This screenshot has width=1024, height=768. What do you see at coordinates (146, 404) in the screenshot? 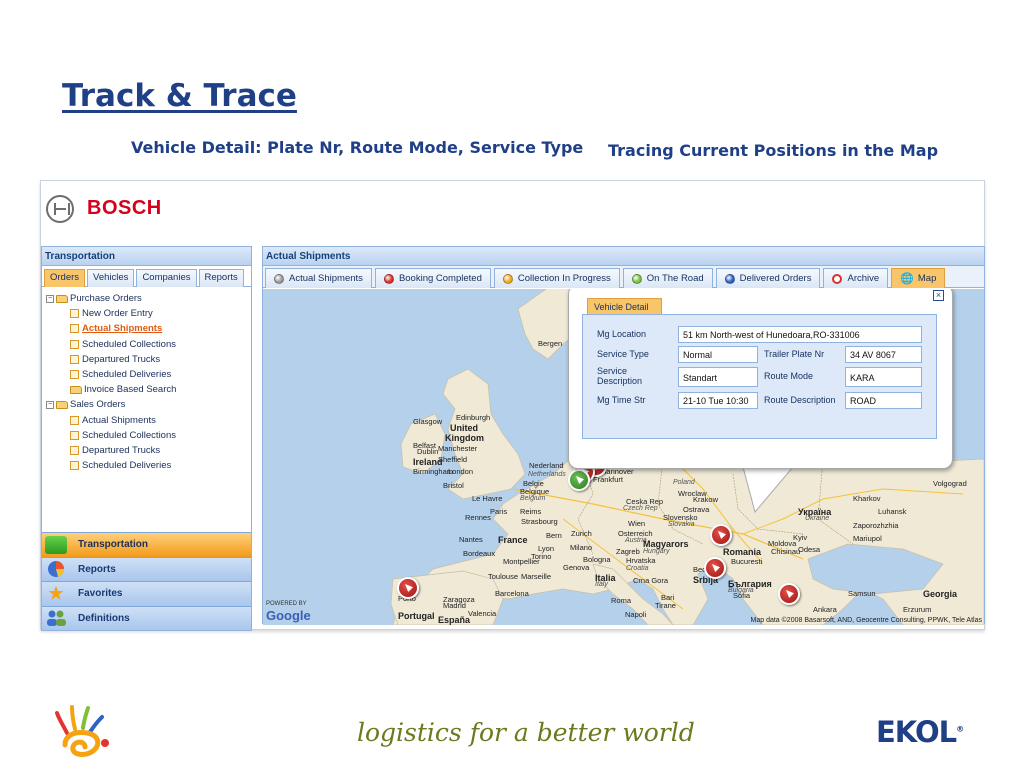
I see `tree-item: − Sales Orders` at bounding box center [146, 404].